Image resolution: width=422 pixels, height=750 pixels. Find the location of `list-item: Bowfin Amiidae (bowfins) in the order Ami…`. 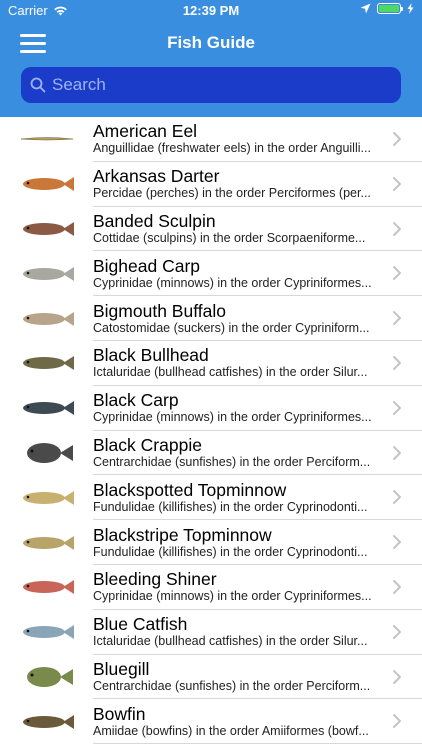

list-item: Bowfin Amiidae (bowfins) in the order Ami… is located at coordinates (211, 722).